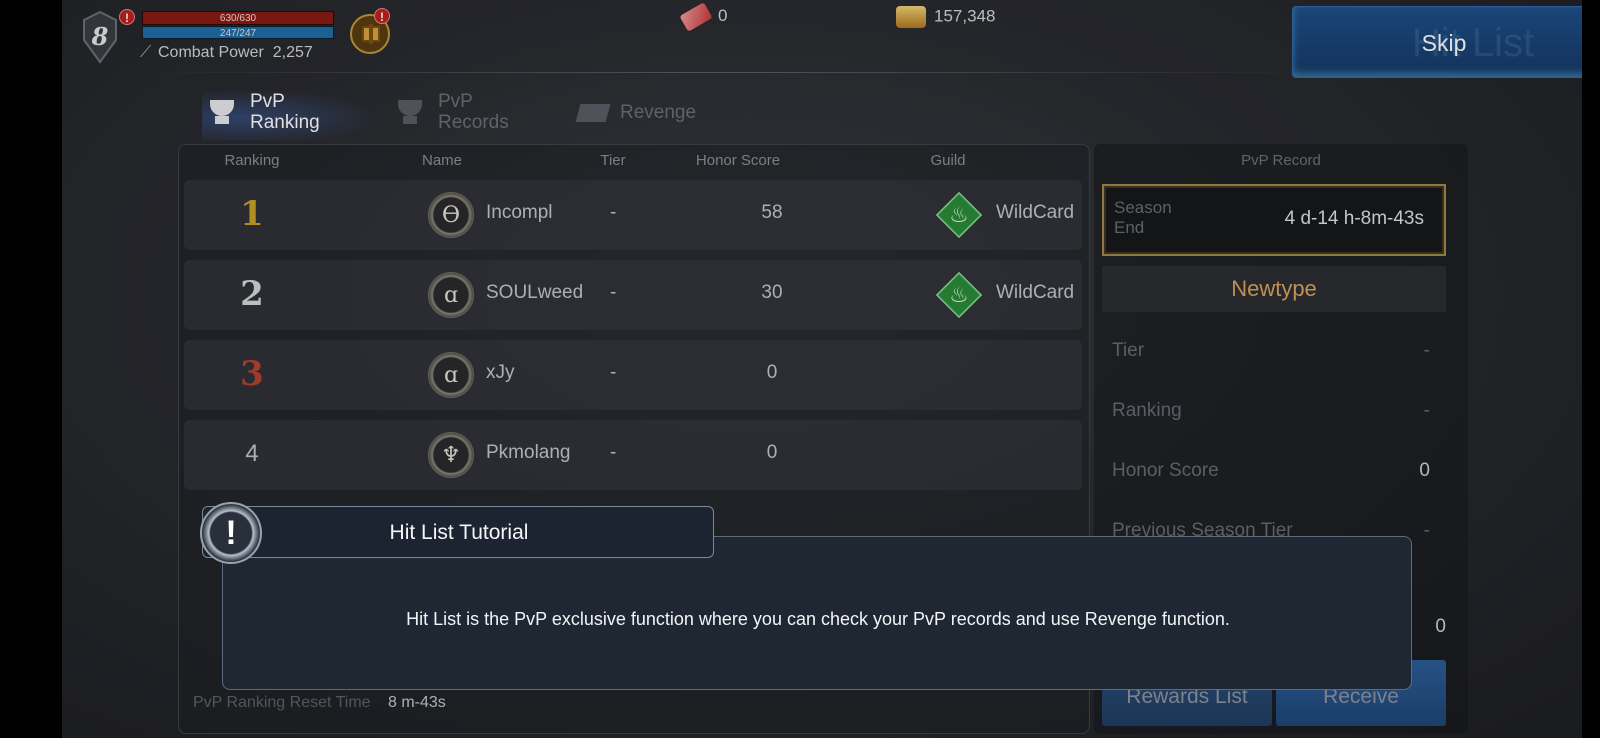 Image resolution: width=1600 pixels, height=738 pixels. I want to click on tab-pvp-records: PvP Records, so click(451, 112).